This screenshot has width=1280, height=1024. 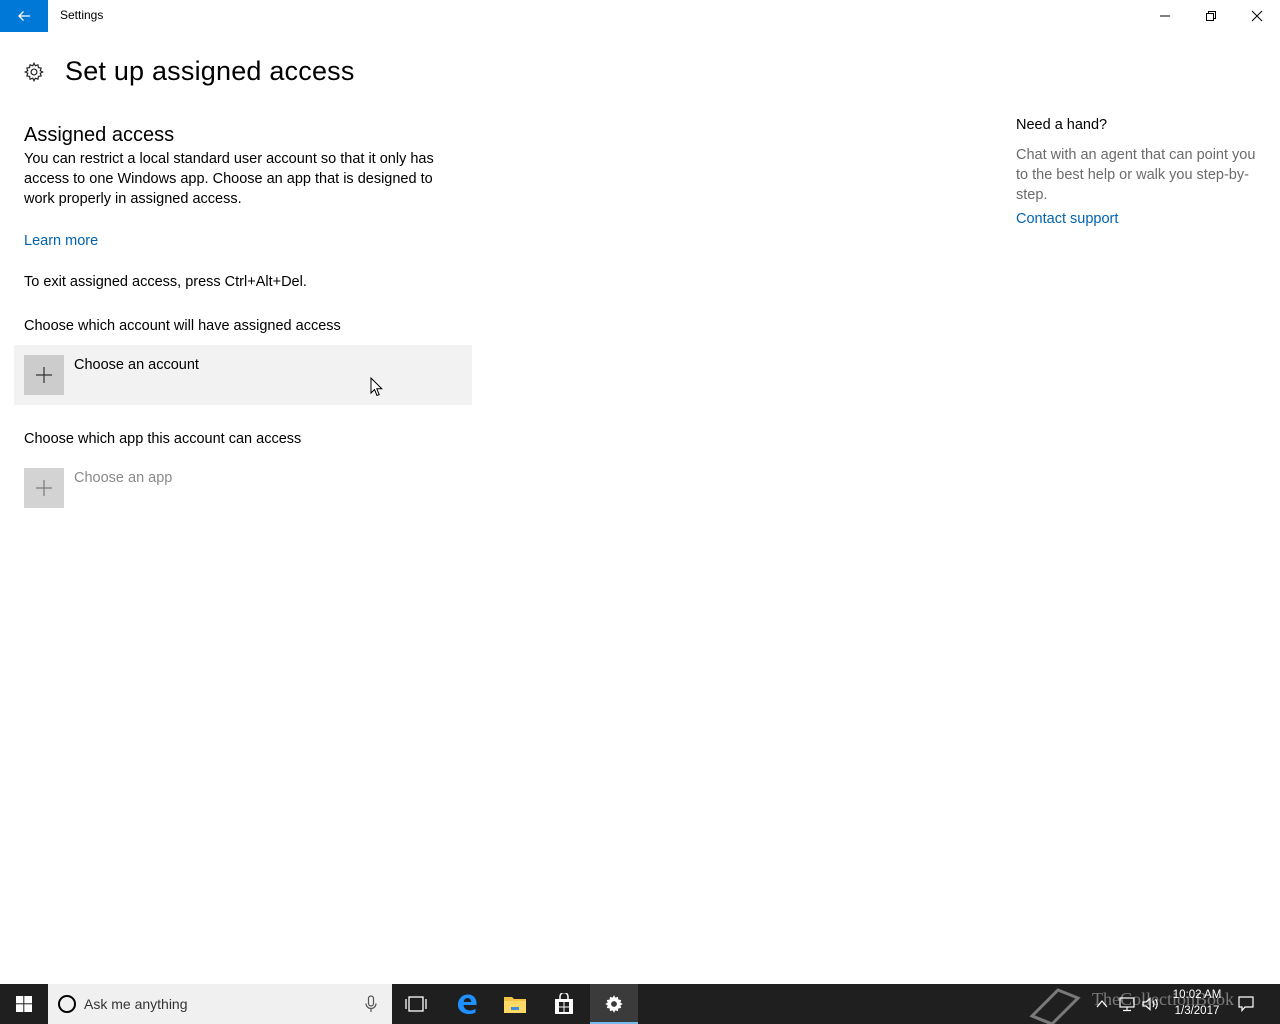 I want to click on volume-icon, so click(x=1151, y=1004).